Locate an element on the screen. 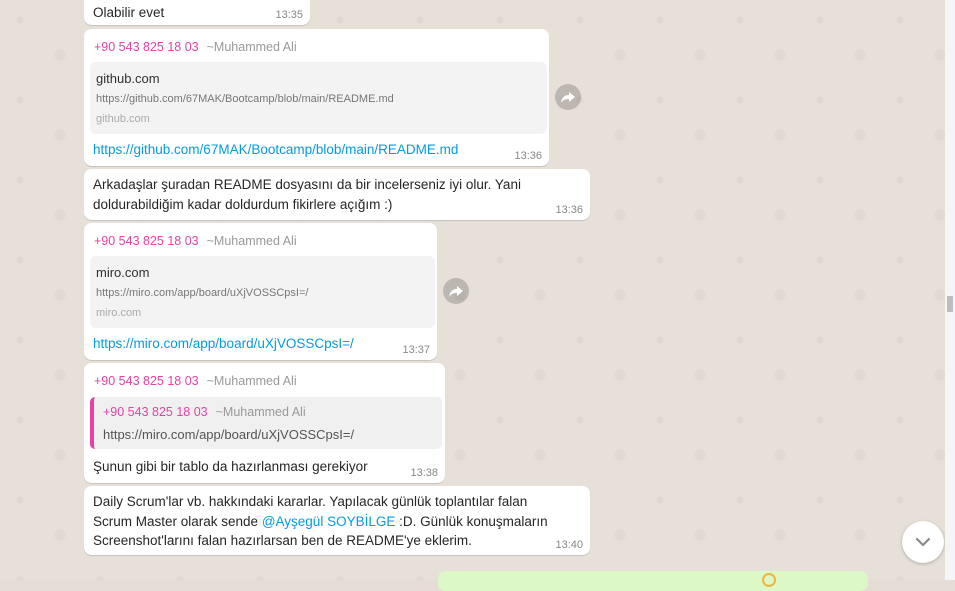 The height and width of the screenshot is (591, 955). preview-domain: miro.com is located at coordinates (123, 272).